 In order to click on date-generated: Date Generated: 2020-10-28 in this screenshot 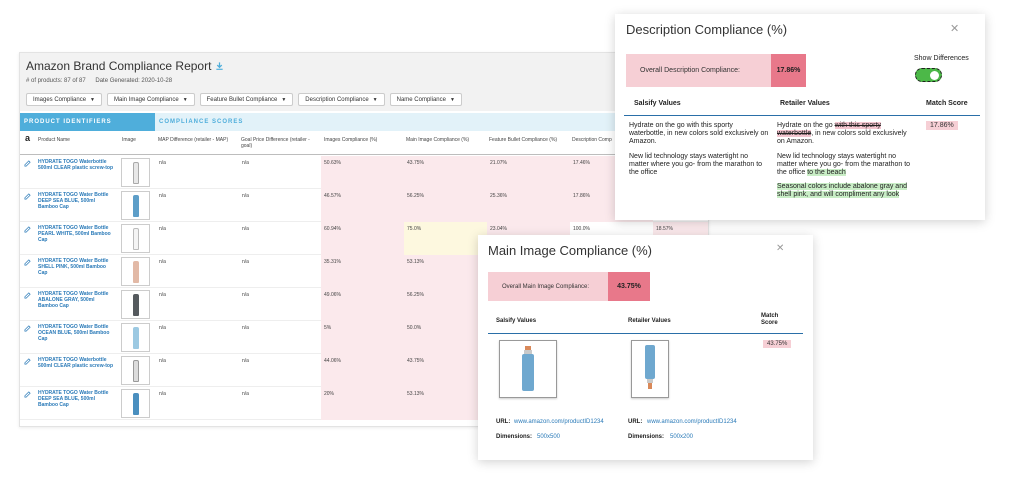, I will do `click(134, 81)`.